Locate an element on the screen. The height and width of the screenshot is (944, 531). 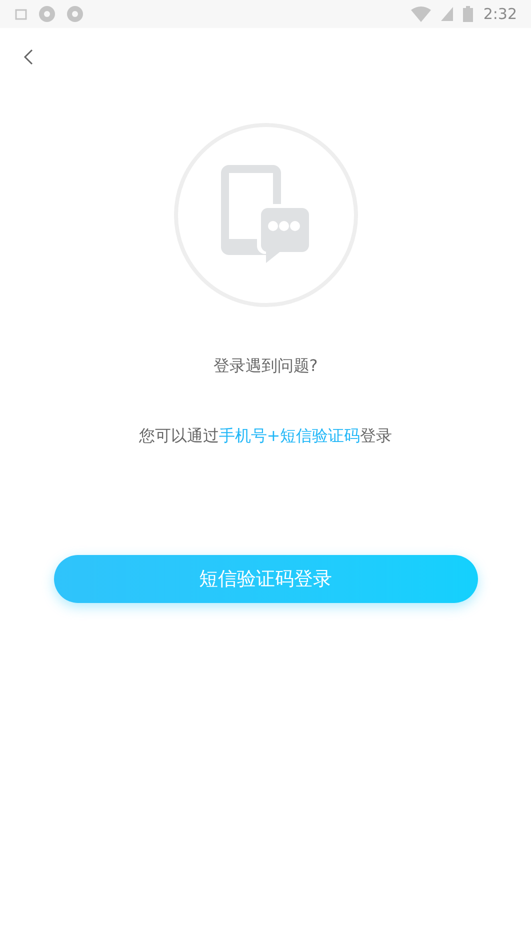
status-time: 2:32 is located at coordinates (500, 14).